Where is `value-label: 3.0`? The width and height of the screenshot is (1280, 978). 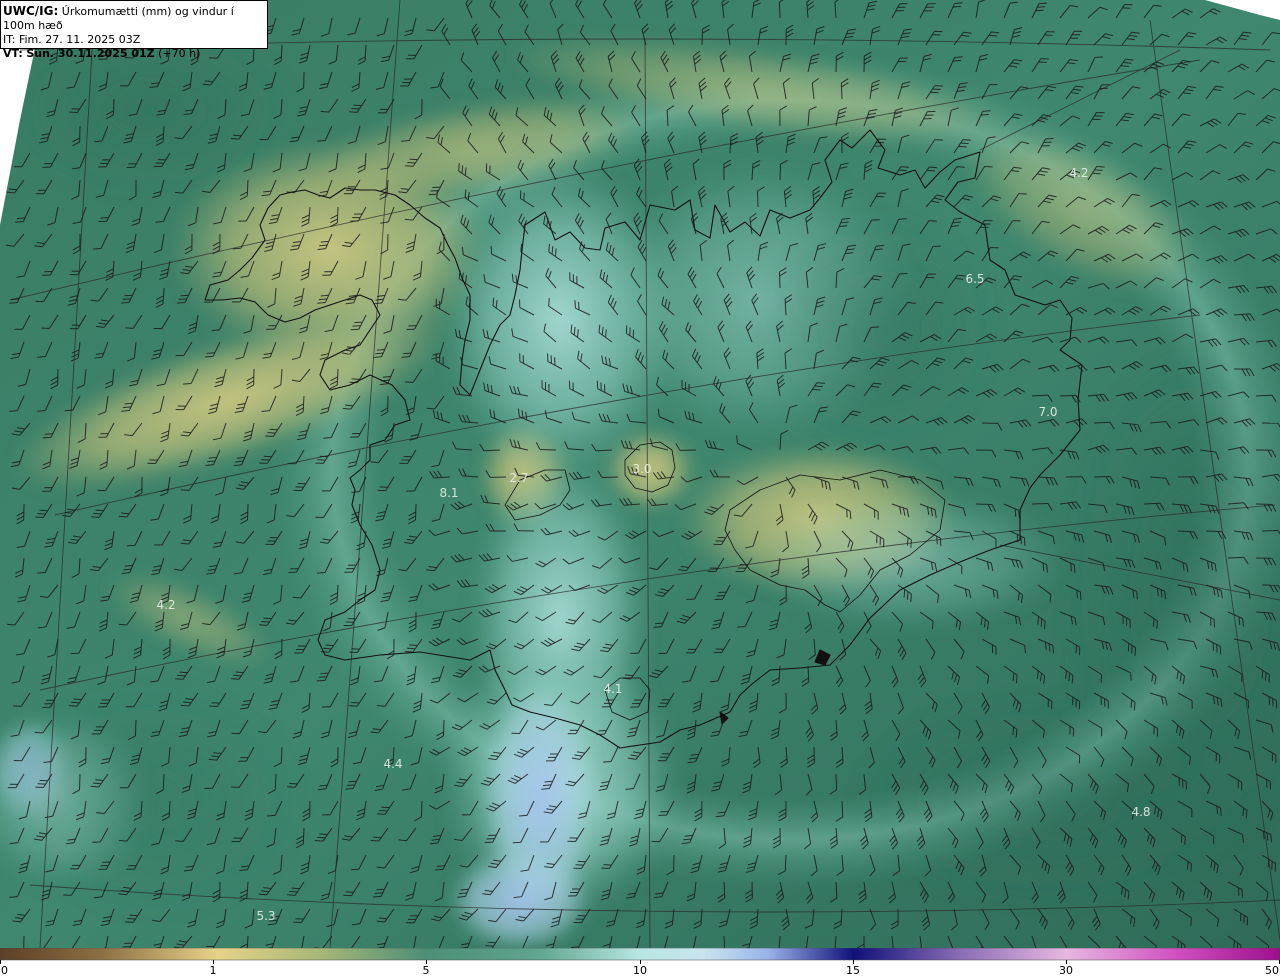 value-label: 3.0 is located at coordinates (642, 469).